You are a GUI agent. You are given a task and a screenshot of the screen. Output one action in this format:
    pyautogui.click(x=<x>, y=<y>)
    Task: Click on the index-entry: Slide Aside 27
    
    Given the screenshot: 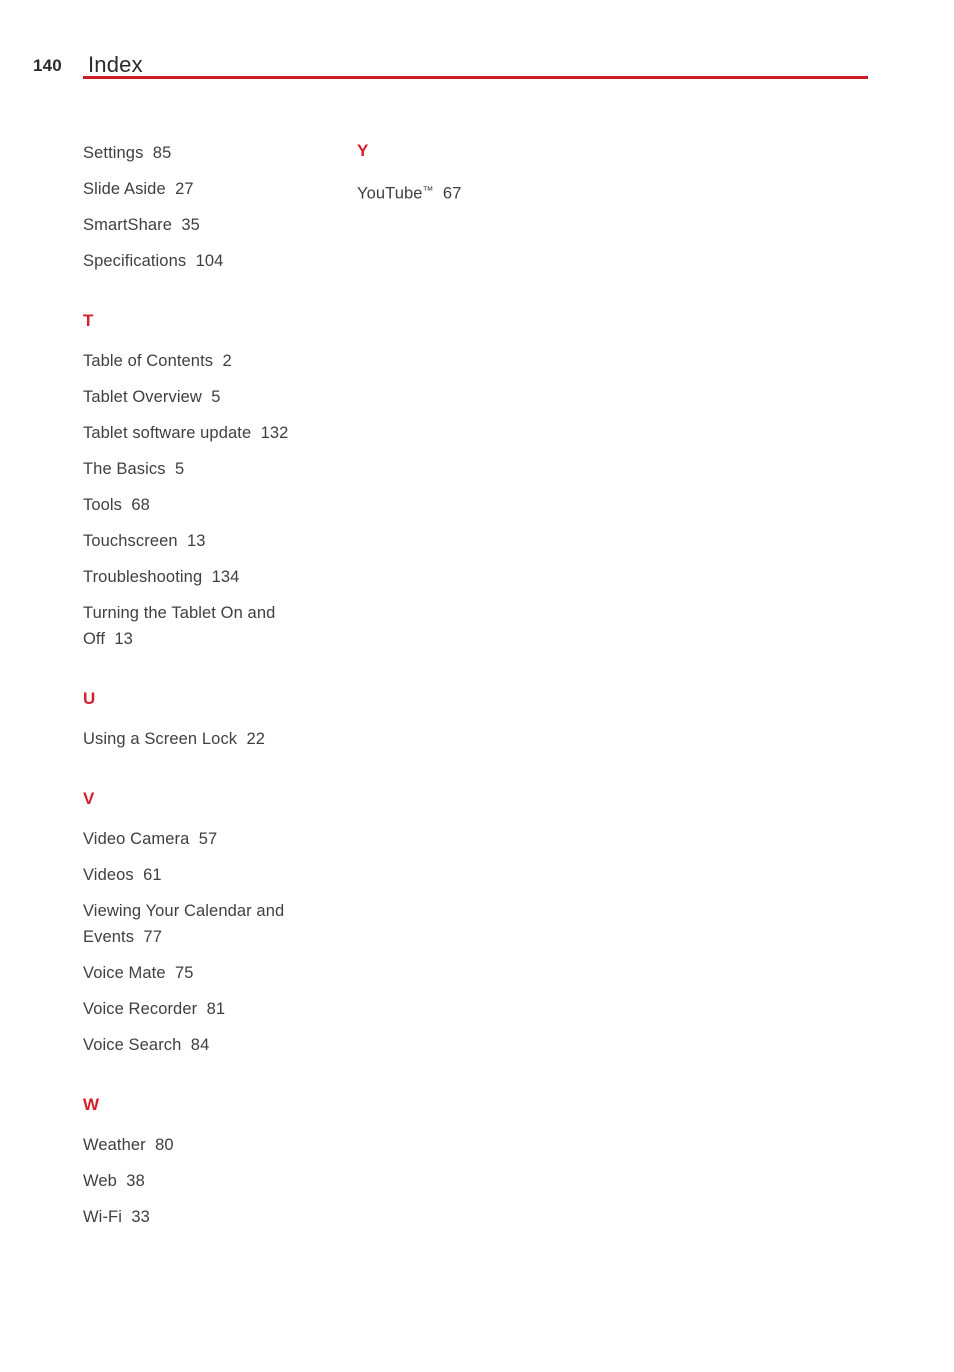 What is the action you would take?
    pyautogui.click(x=213, y=189)
    